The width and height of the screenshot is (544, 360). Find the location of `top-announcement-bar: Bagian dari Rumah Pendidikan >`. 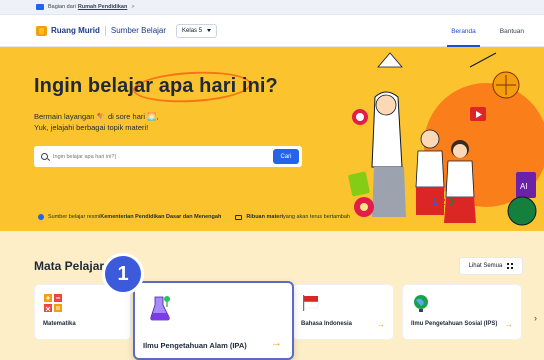

top-announcement-bar: Bagian dari Rumah Pendidikan > is located at coordinates (272, 7).